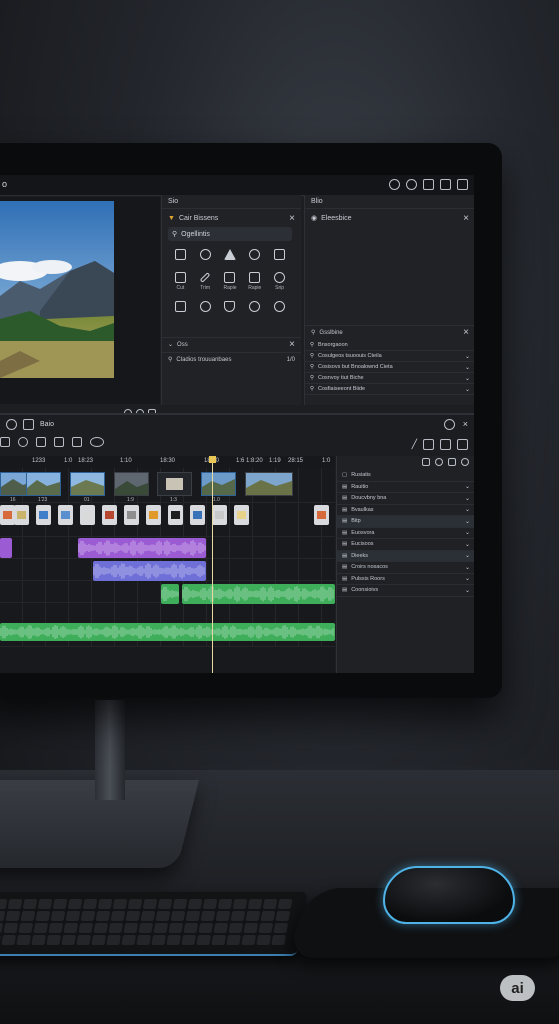  I want to click on shapes-search: ⚲ Ogellintis, so click(230, 234).